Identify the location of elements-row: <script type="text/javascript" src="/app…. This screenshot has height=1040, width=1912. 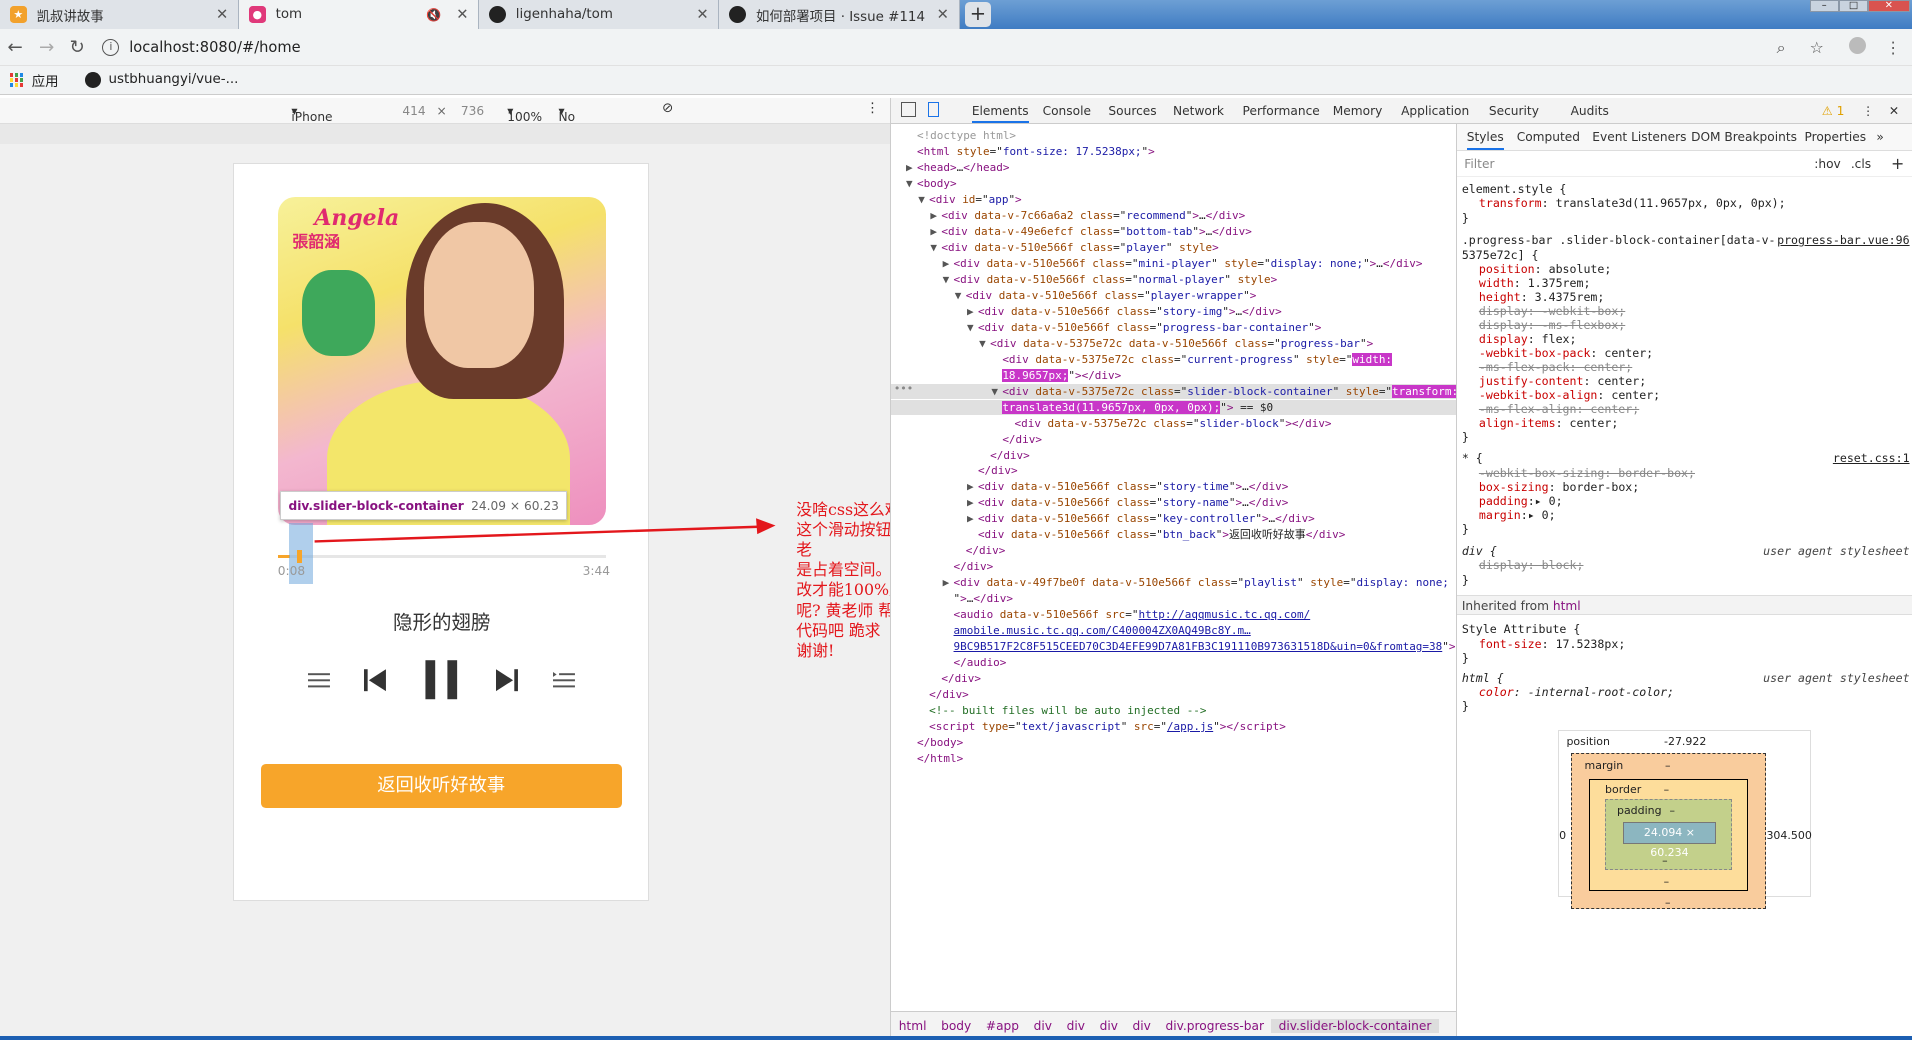
(1088, 727).